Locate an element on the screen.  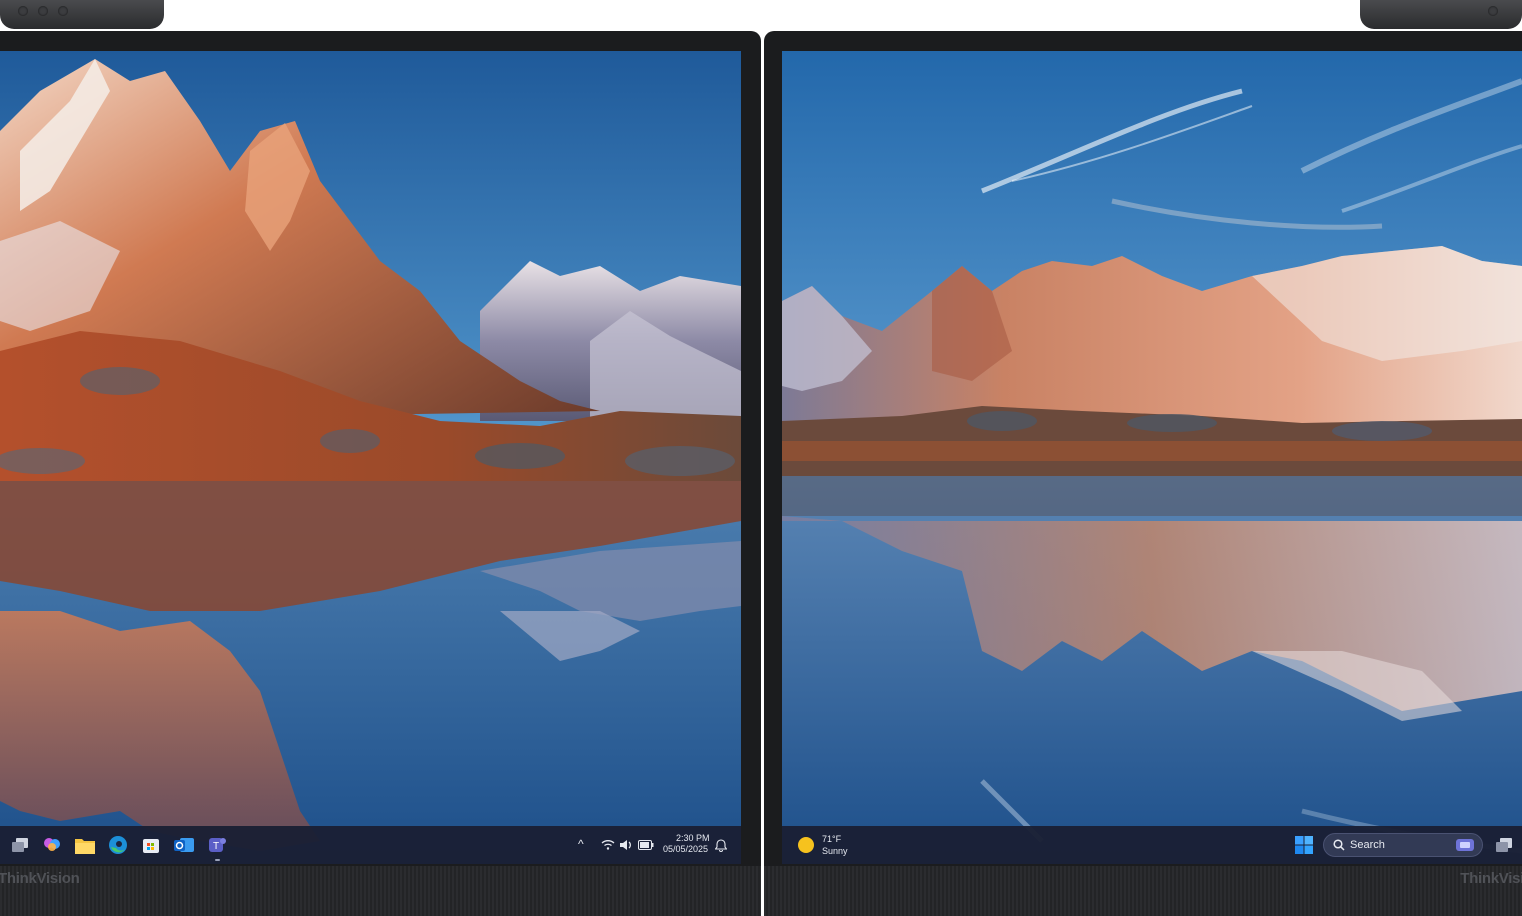
weather-sun-icon is located at coordinates (806, 845).